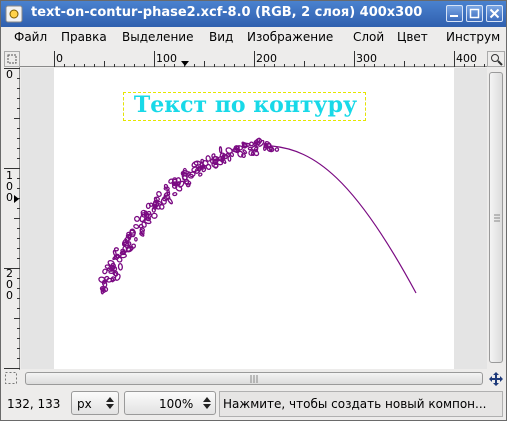  Describe the element at coordinates (344, 219) in the screenshot. I see `path-stroke` at that location.